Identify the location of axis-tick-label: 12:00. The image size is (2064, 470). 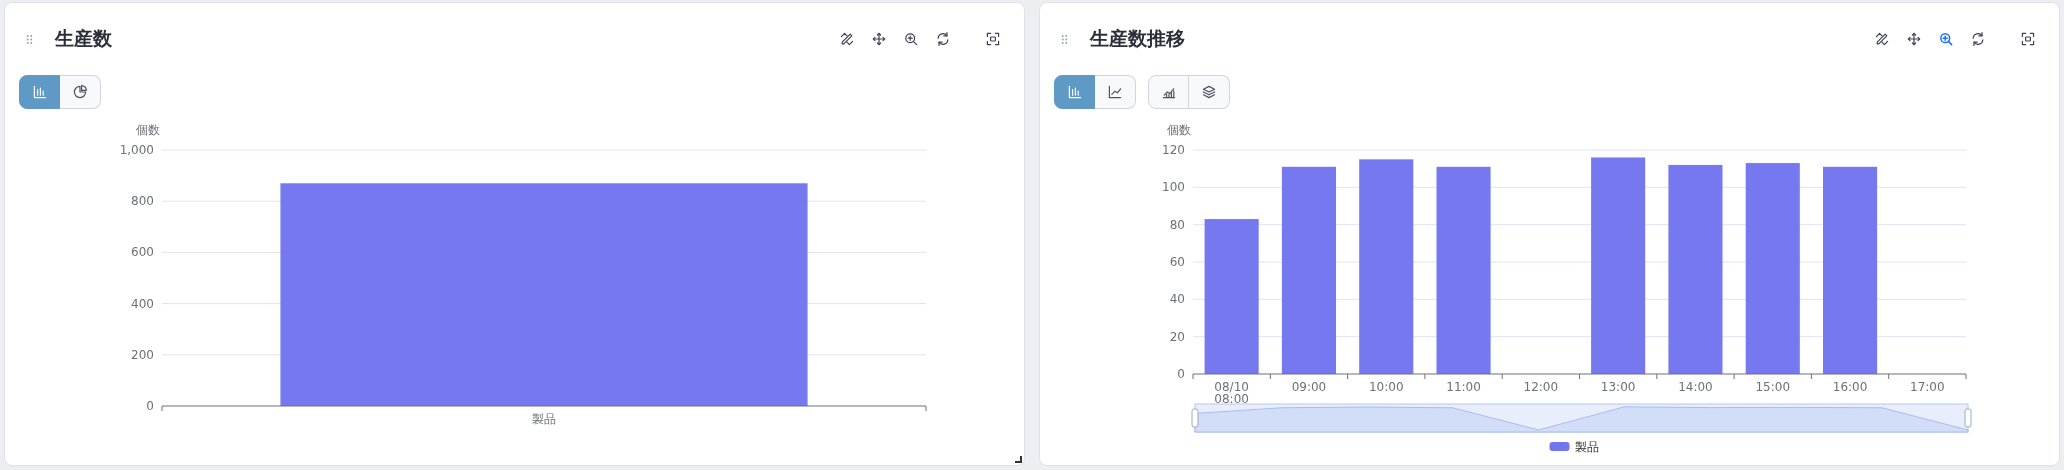
(1541, 387).